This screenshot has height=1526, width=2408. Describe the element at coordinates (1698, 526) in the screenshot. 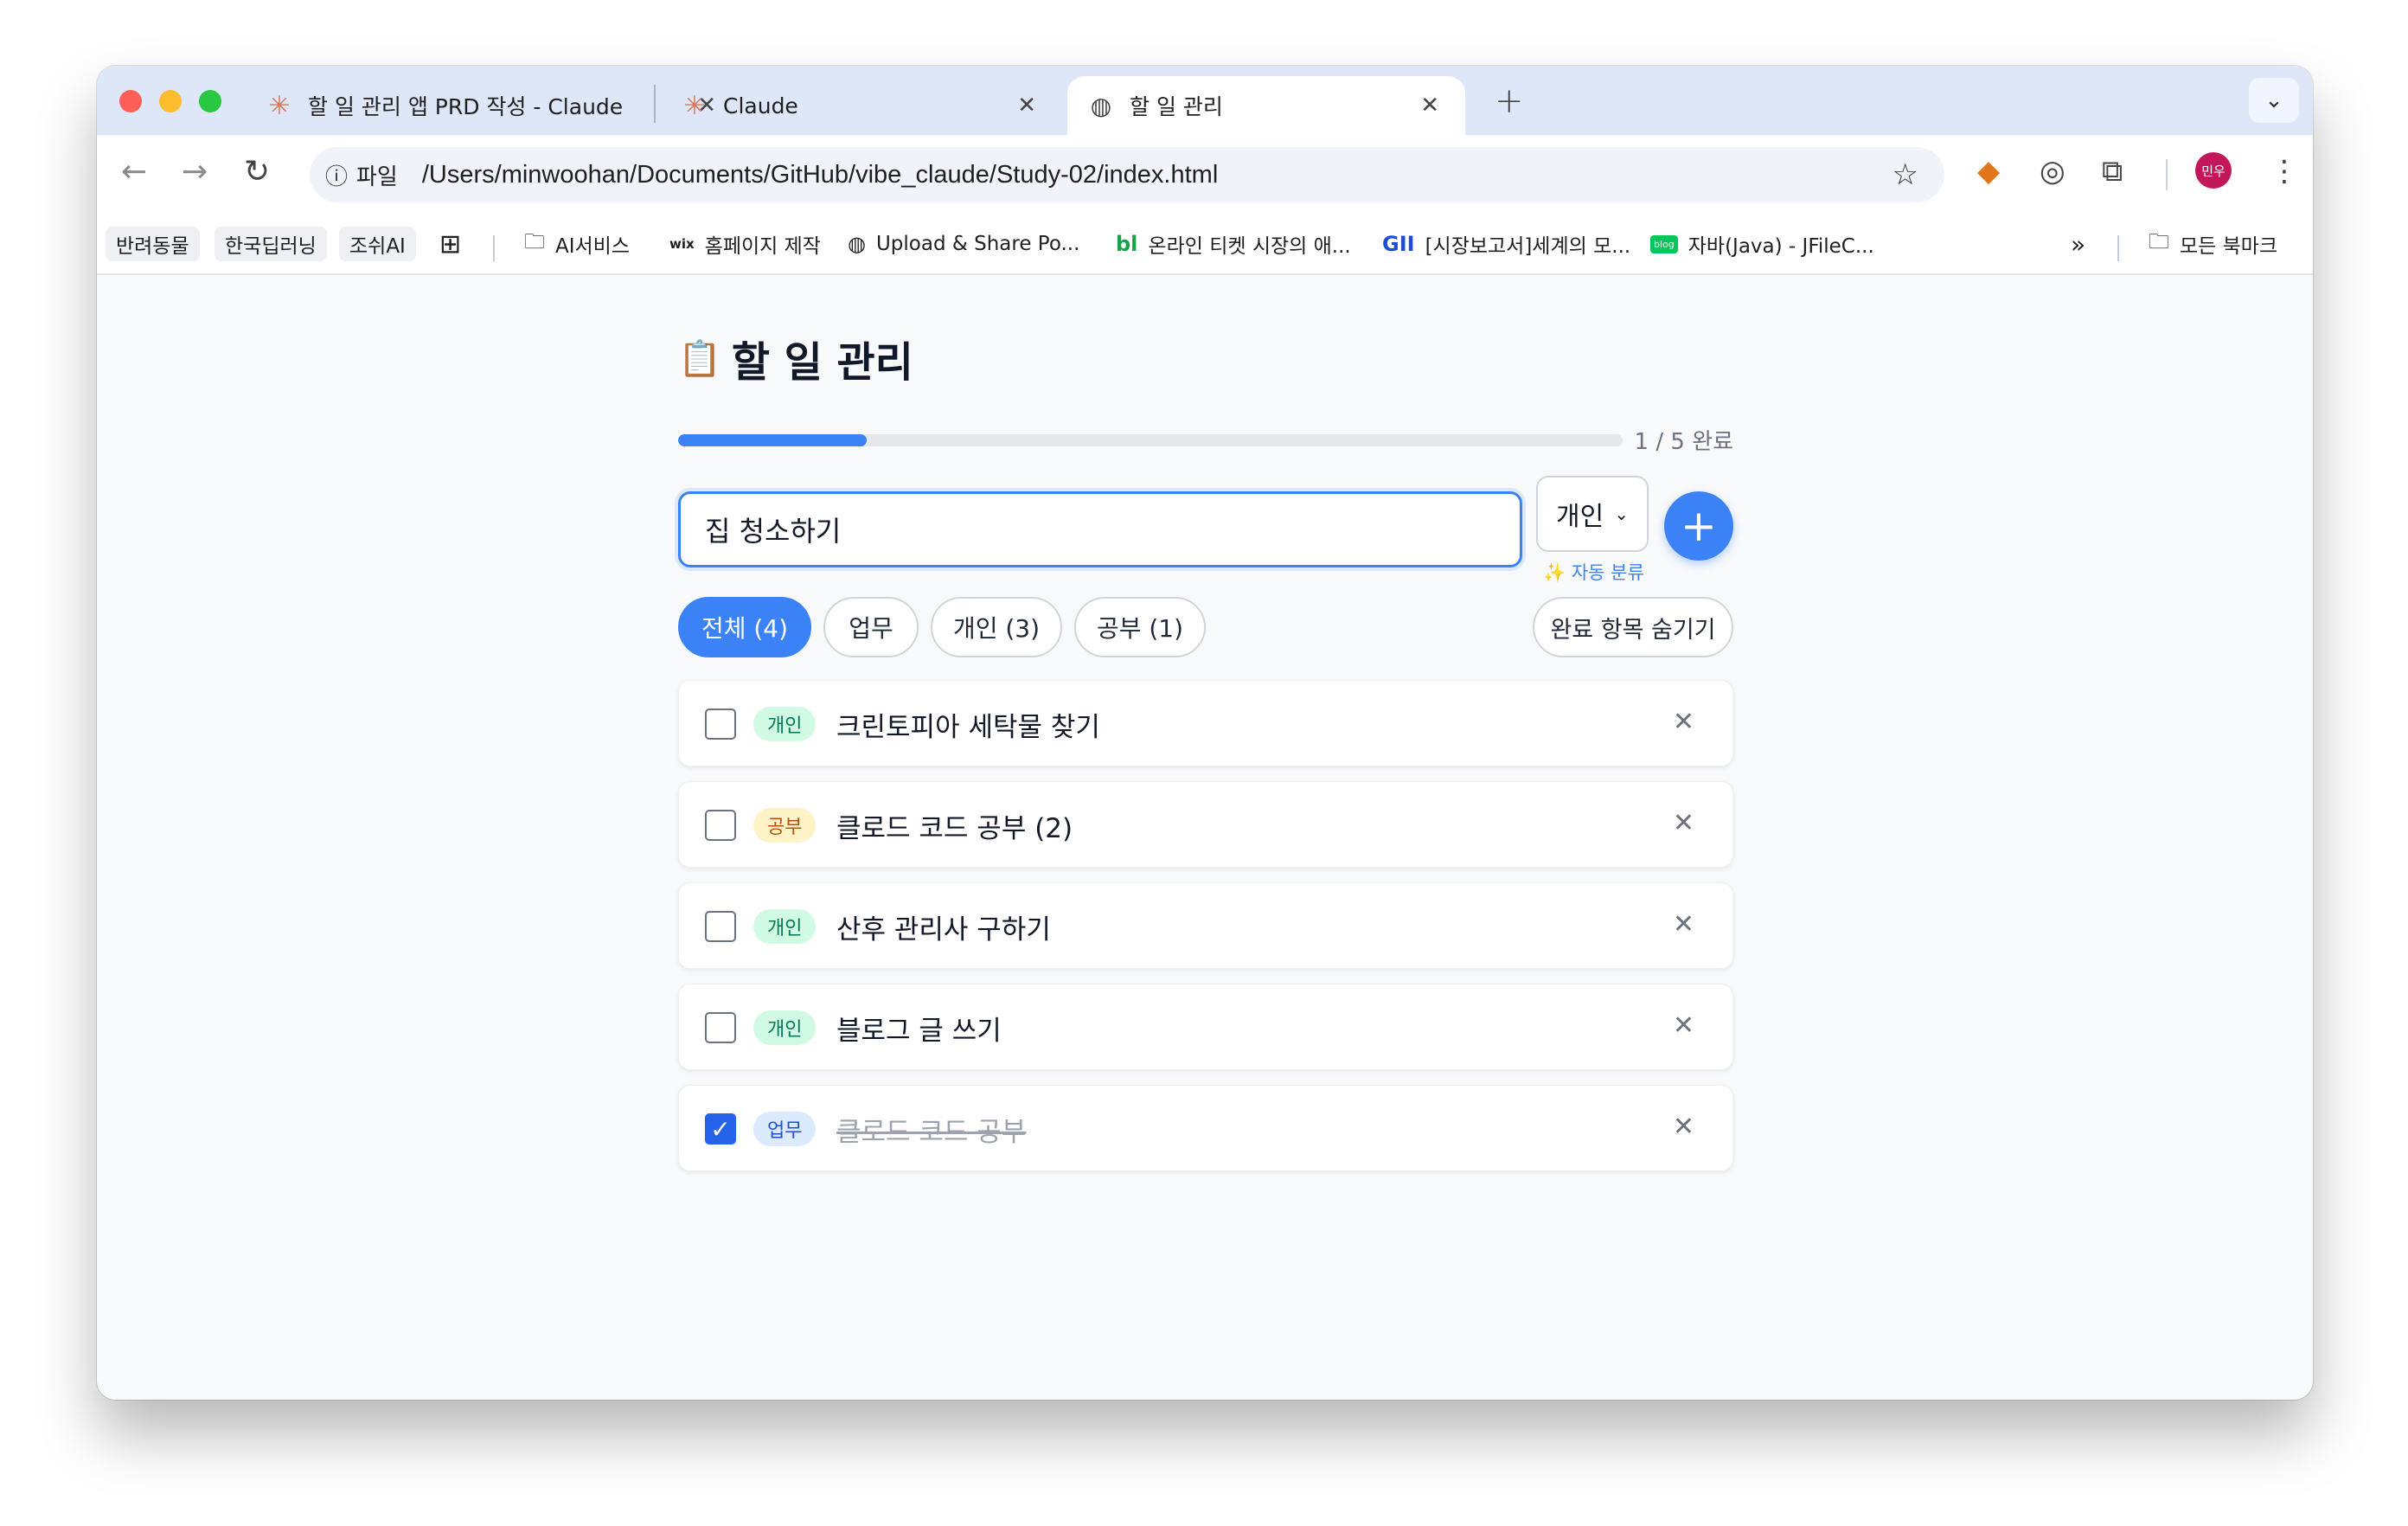

I see `add-todo-button: +` at that location.